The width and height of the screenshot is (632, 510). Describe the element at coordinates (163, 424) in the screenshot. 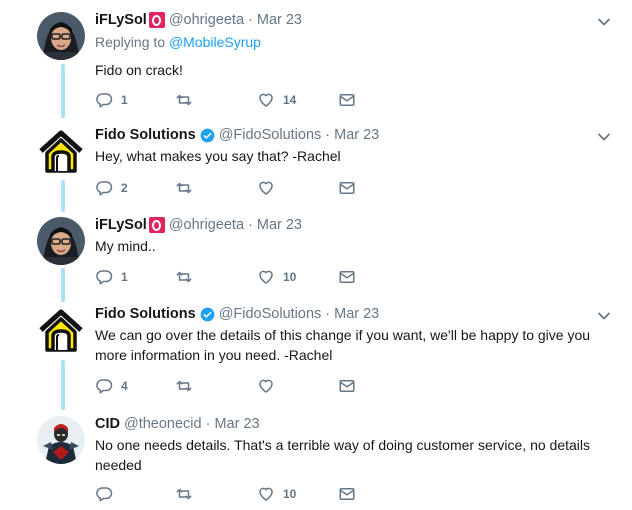

I see `user-handle: @theonecid` at that location.